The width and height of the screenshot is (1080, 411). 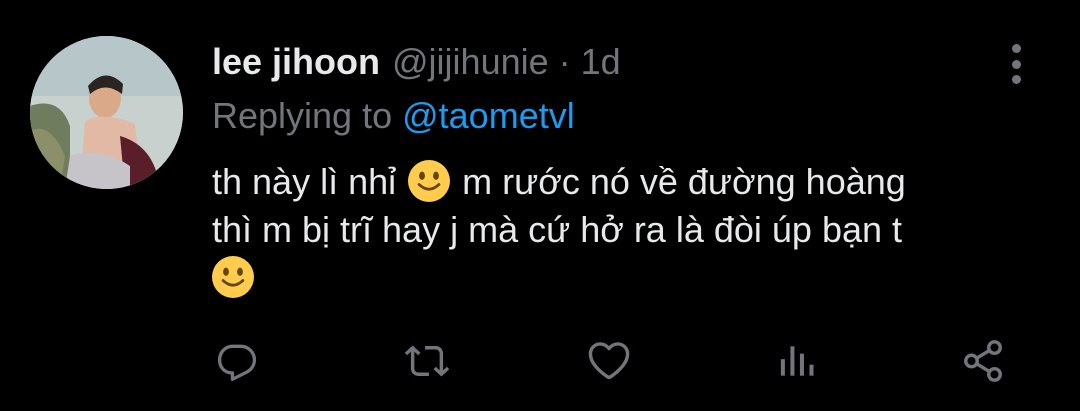 What do you see at coordinates (393, 116) in the screenshot?
I see `reply-context: Replying to @taometvl` at bounding box center [393, 116].